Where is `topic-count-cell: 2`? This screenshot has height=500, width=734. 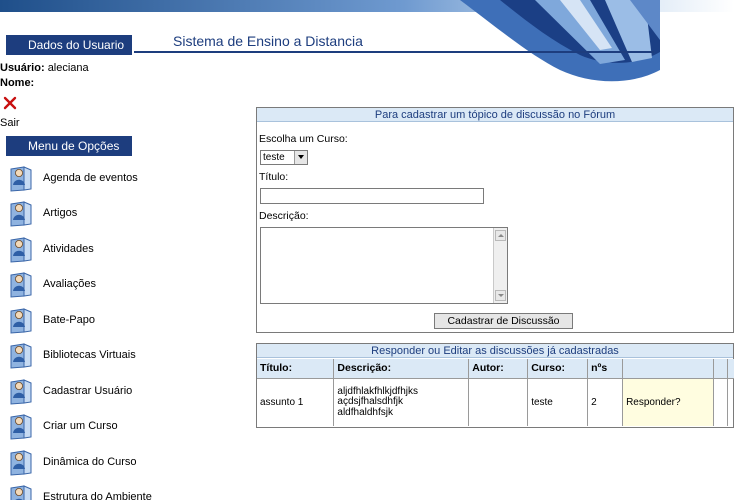
topic-count-cell: 2 is located at coordinates (605, 402).